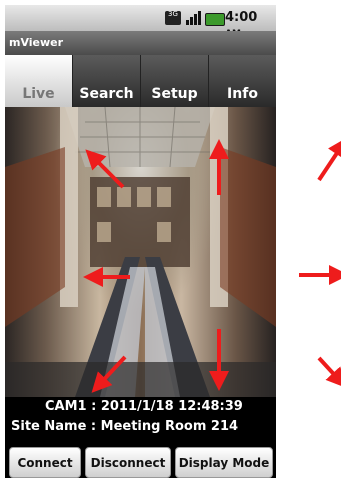 The width and height of the screenshot is (341, 482). I want to click on tab-bar: Live Search Setup Info, so click(140, 81).